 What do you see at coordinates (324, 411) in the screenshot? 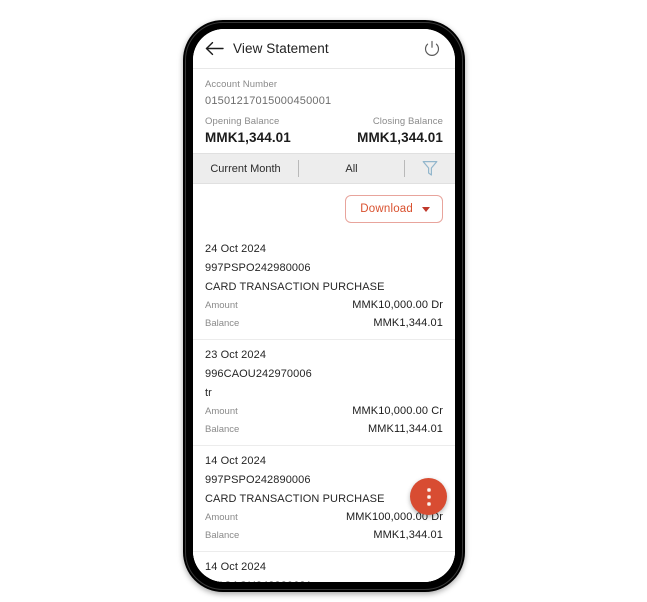
I see `transaction-amount-row: Amount MMK10,000.00 Cr` at bounding box center [324, 411].